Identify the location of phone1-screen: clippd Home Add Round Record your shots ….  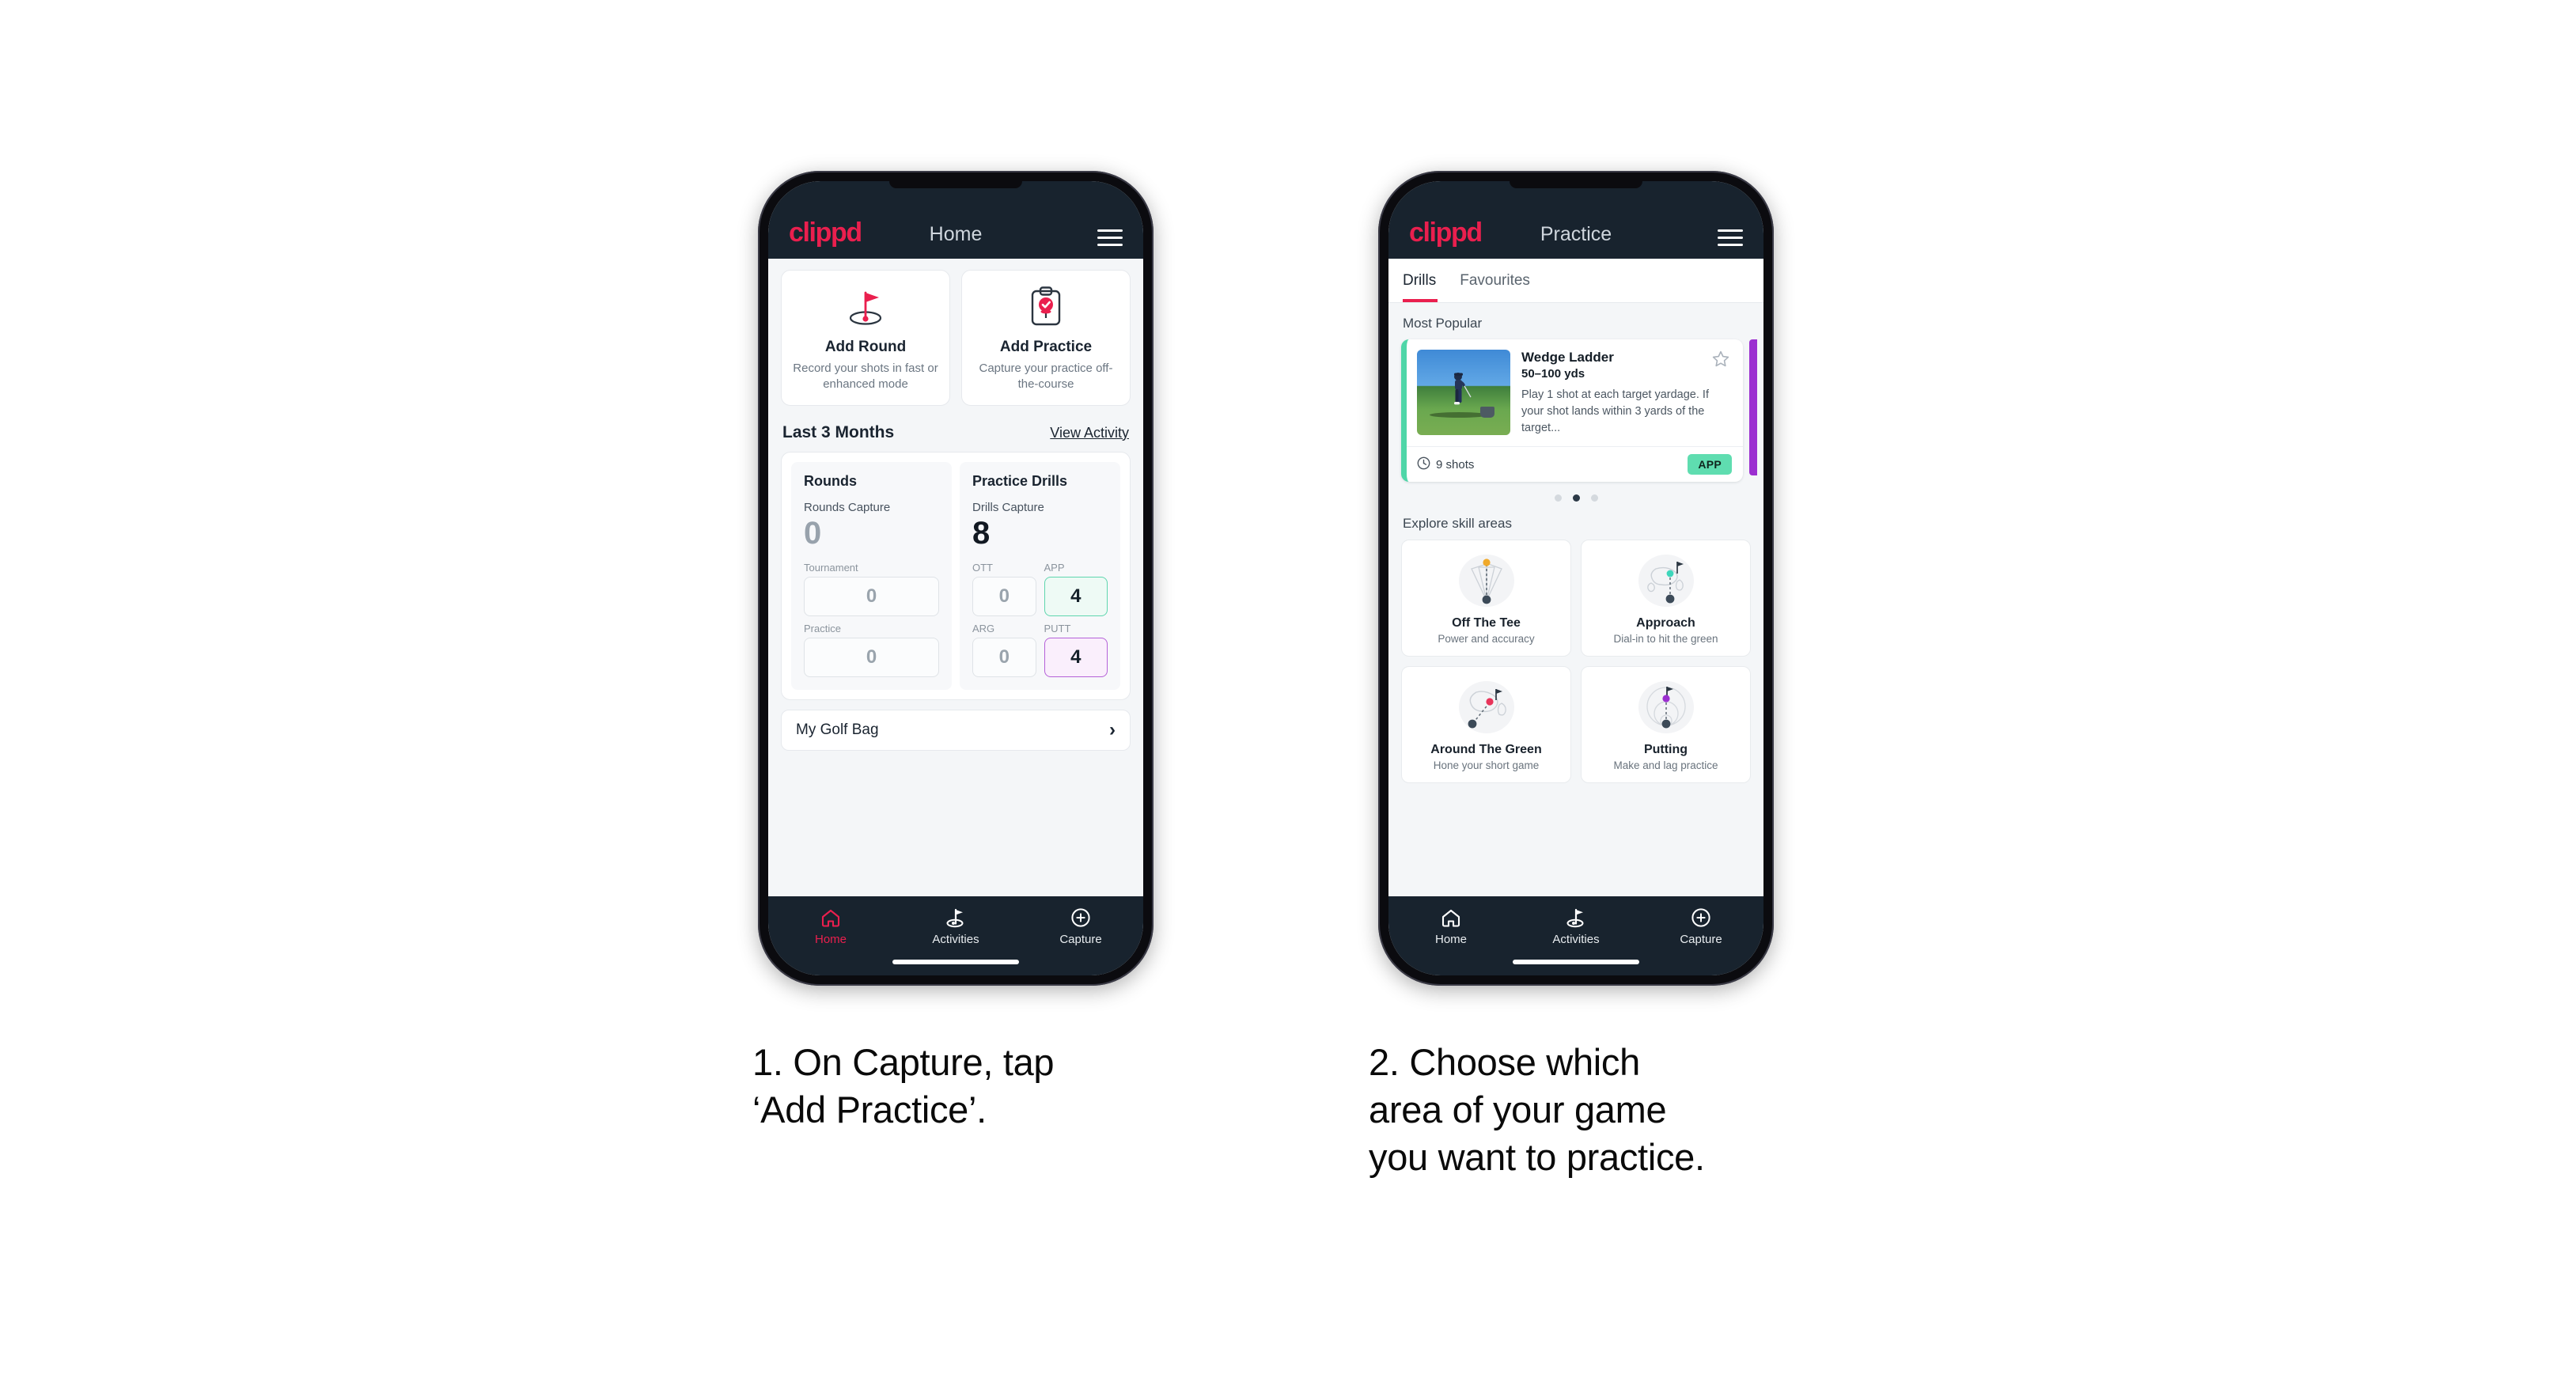
(955, 578).